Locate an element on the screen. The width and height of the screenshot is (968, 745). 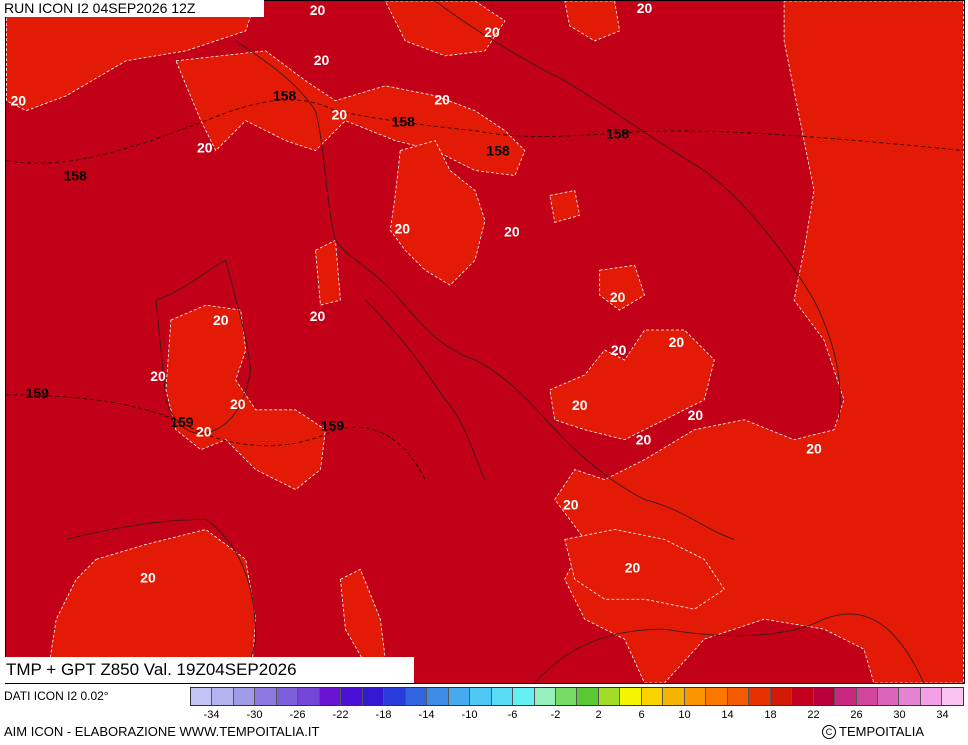
legend-tick-label: -26 is located at coordinates (297, 715).